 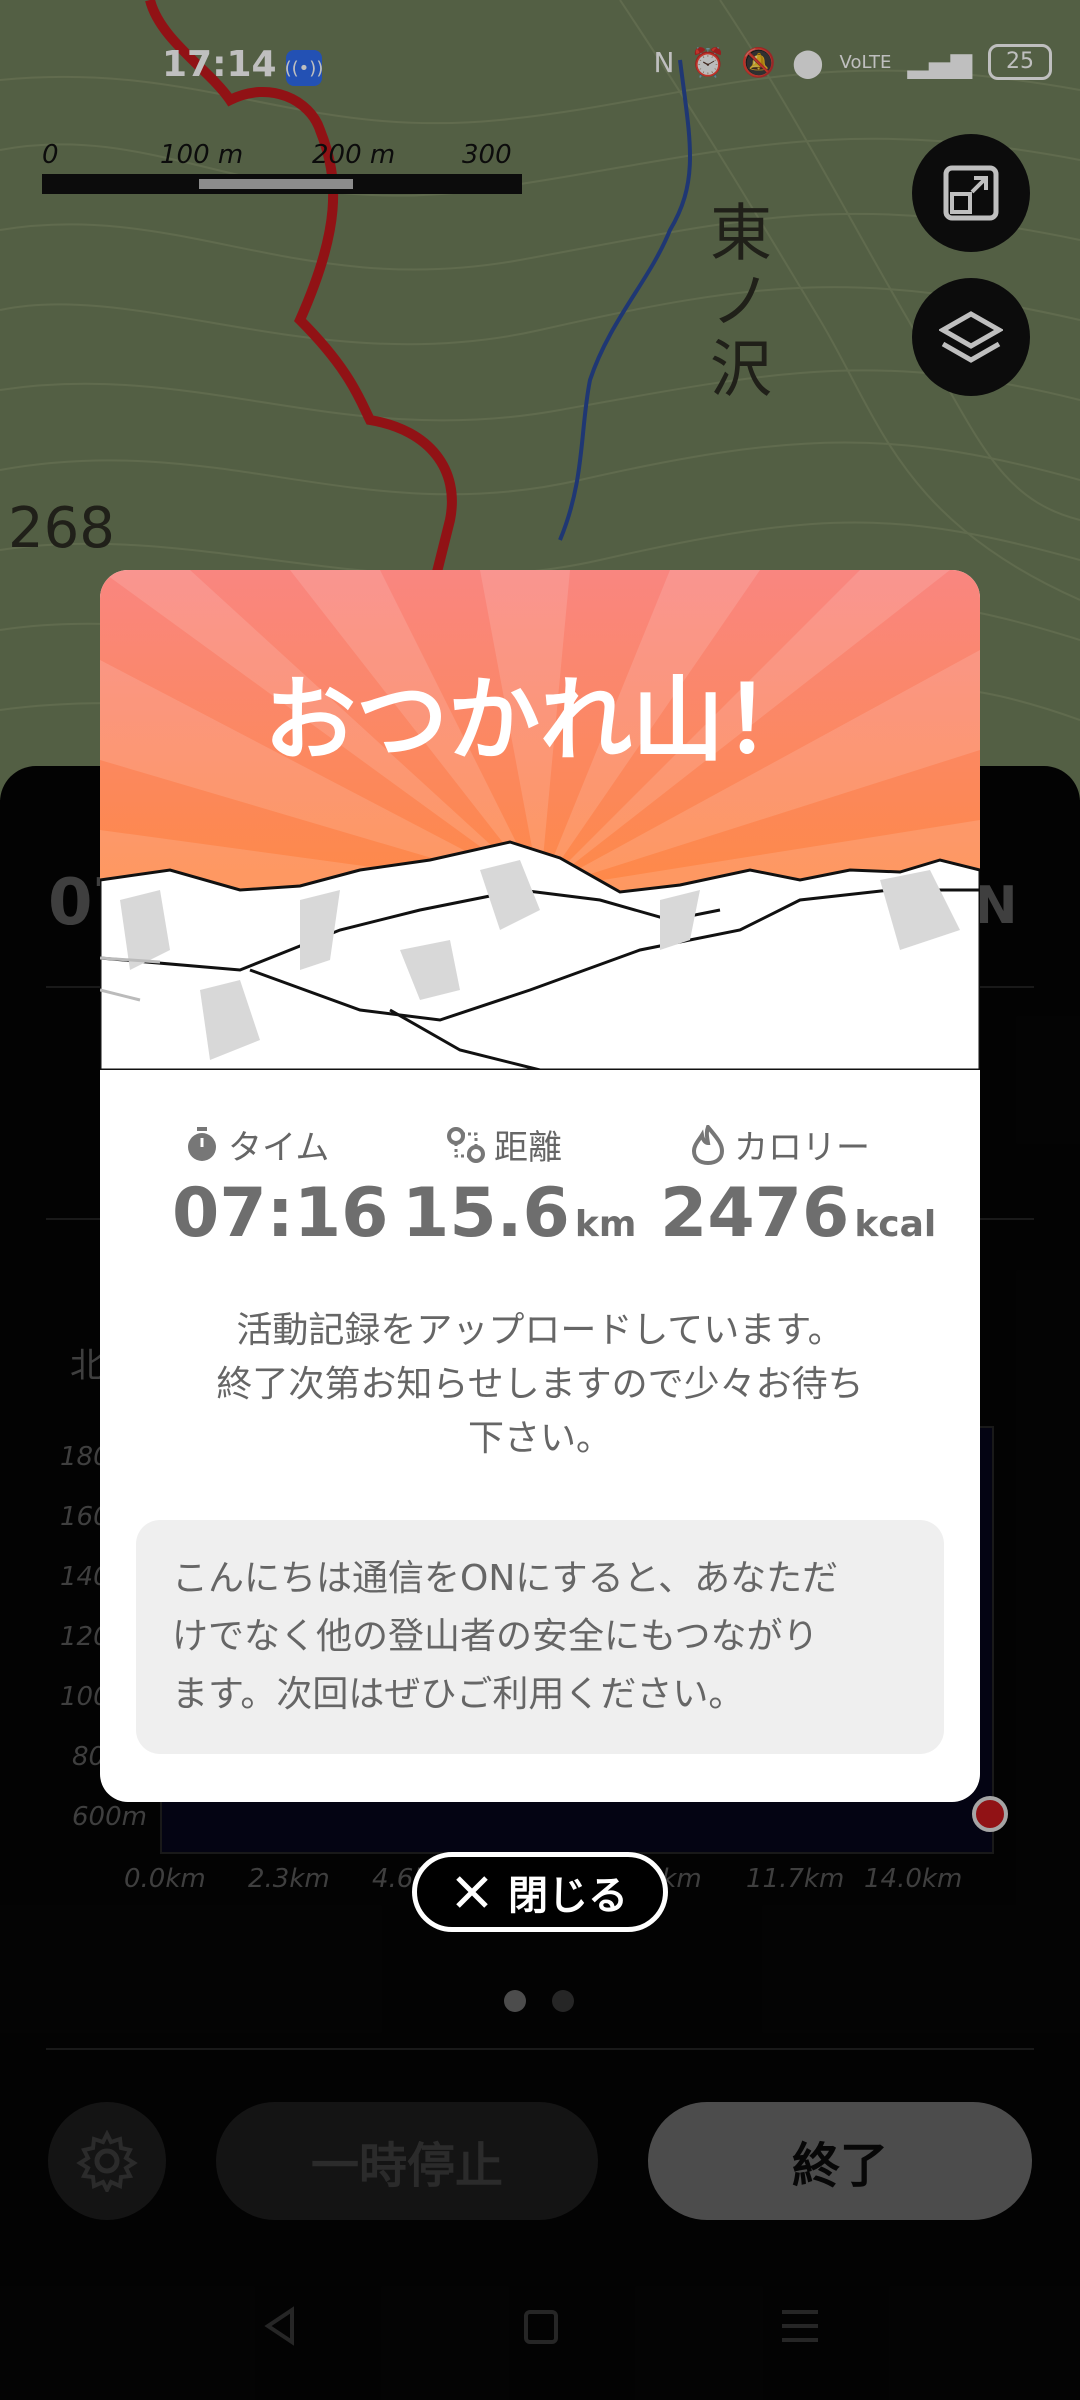 I want to click on stat-time-value: 07:16, so click(x=280, y=1213).